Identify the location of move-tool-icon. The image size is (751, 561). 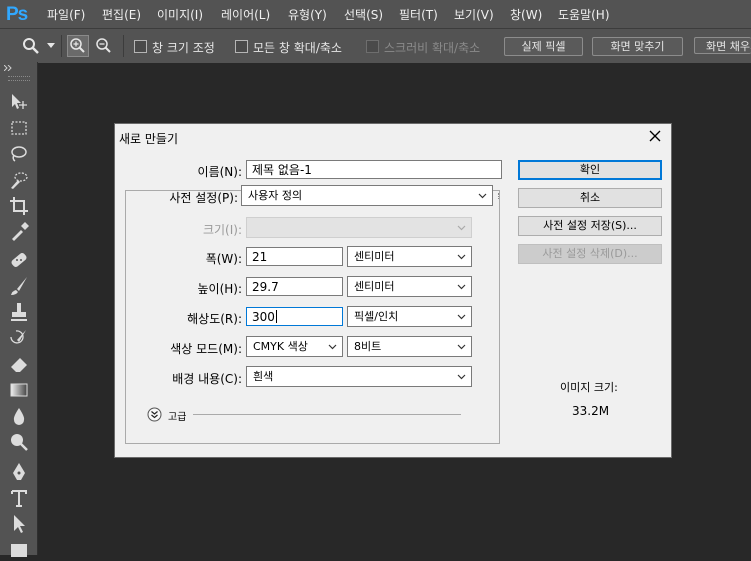
(19, 102).